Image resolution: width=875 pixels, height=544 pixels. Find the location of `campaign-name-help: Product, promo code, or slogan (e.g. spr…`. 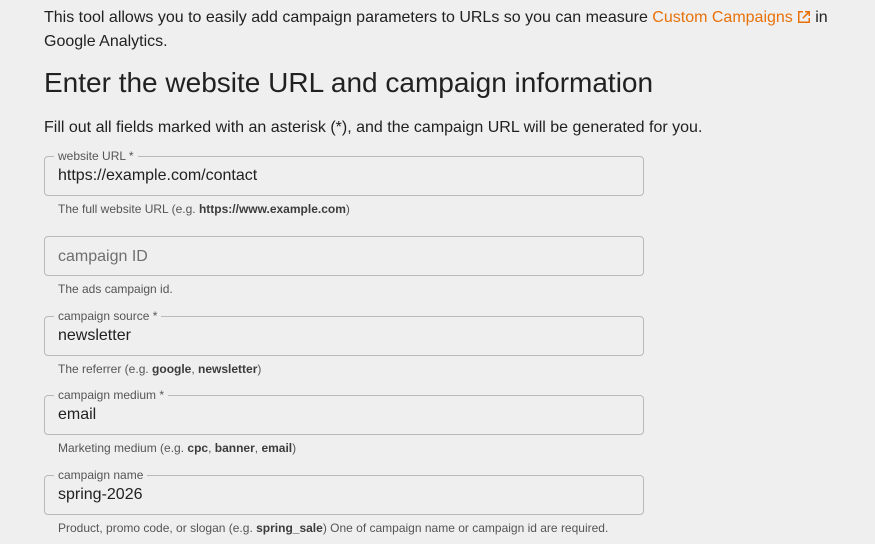

campaign-name-help: Product, promo code, or slogan (e.g. spr… is located at coordinates (333, 528).